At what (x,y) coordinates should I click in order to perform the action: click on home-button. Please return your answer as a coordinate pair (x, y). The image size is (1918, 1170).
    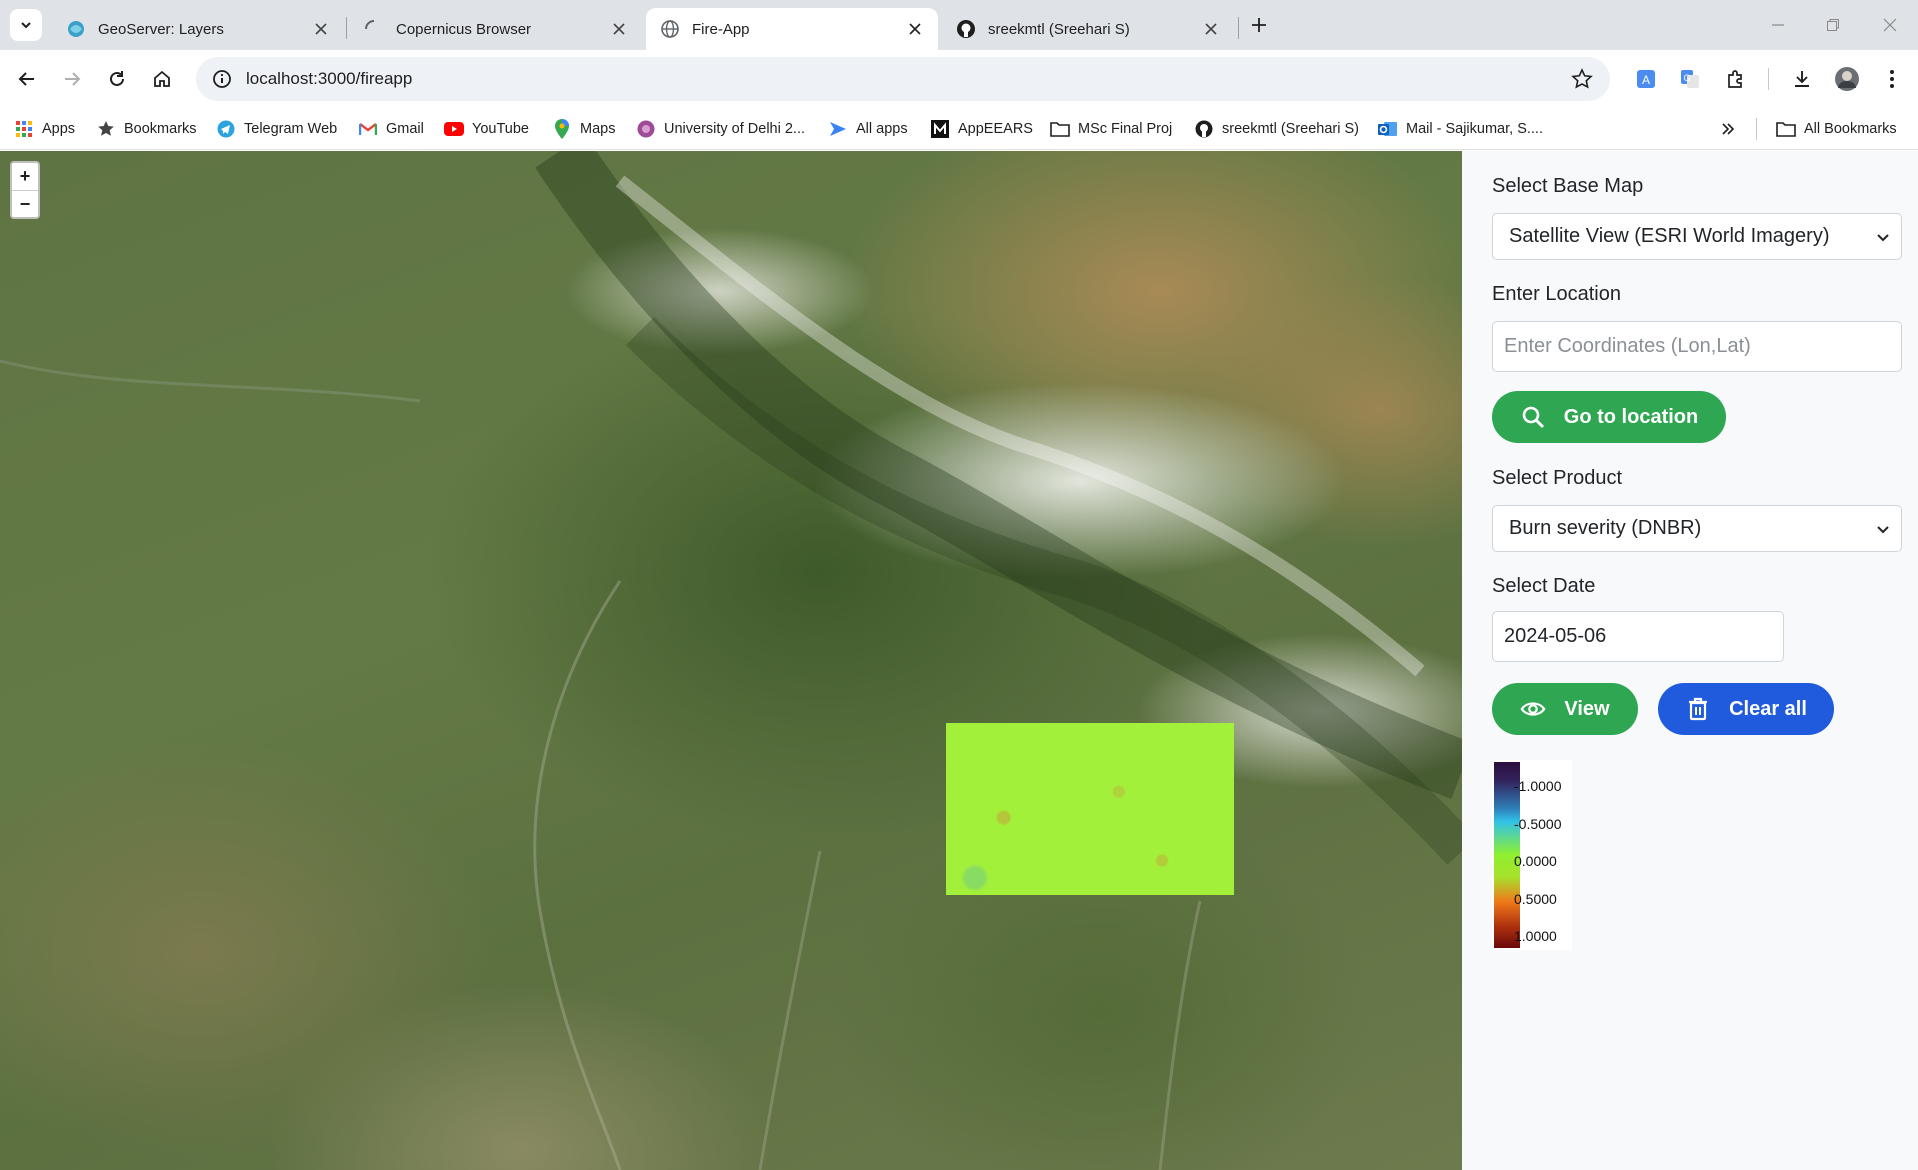
    Looking at the image, I should click on (162, 79).